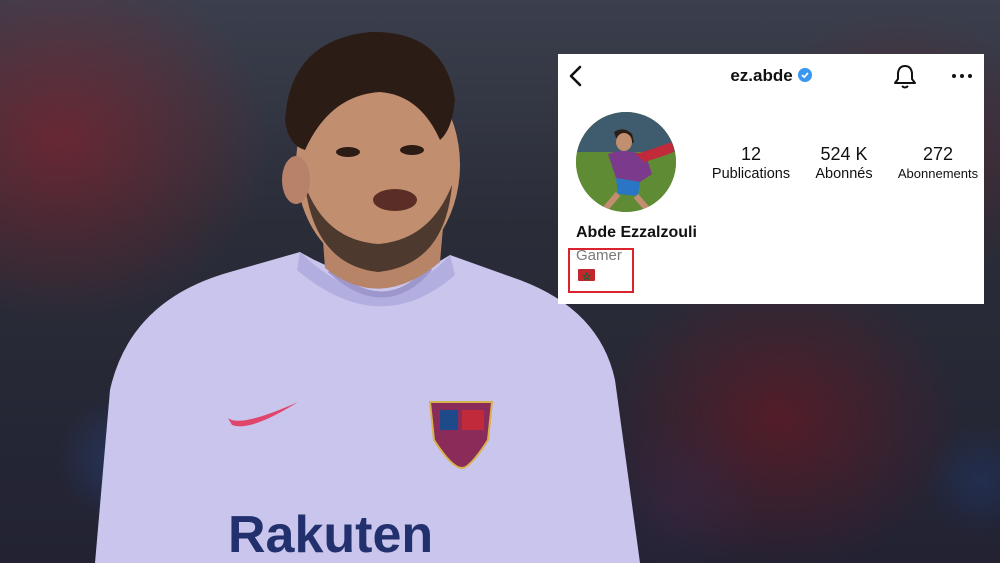 The height and width of the screenshot is (563, 1000). I want to click on stat-label: Abonnés, so click(844, 174).